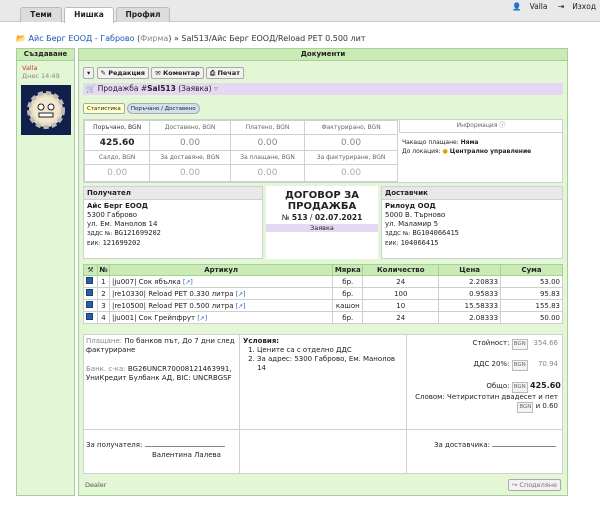 The width and height of the screenshot is (600, 507). What do you see at coordinates (104, 108) in the screenshot?
I see `tab-statistics: Статистика` at bounding box center [104, 108].